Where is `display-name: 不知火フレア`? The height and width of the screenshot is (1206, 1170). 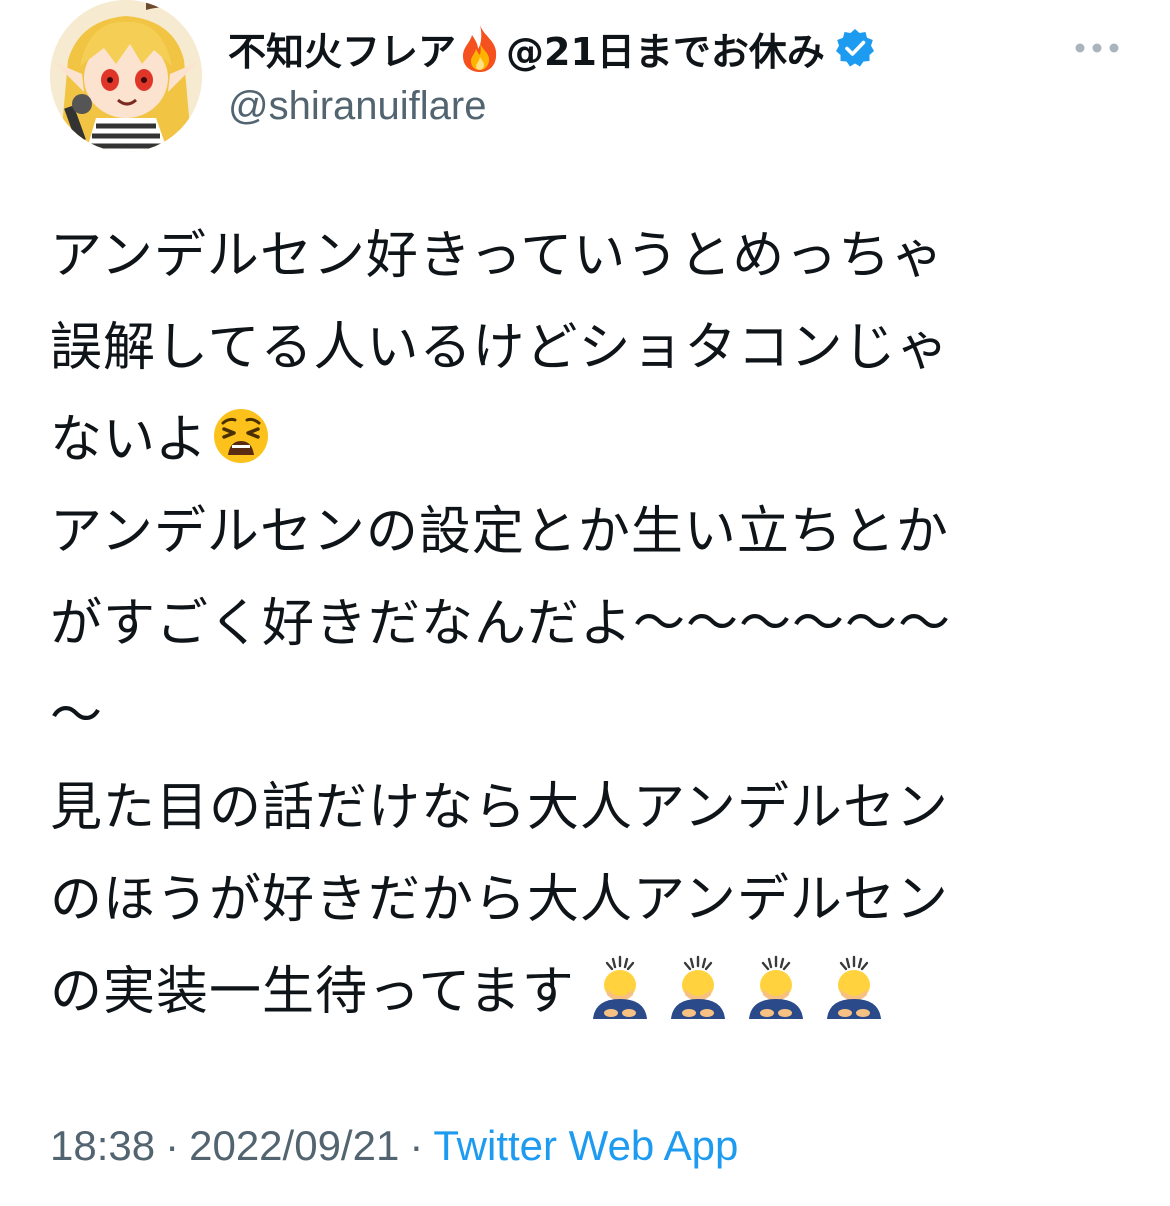 display-name: 不知火フレア is located at coordinates (342, 48).